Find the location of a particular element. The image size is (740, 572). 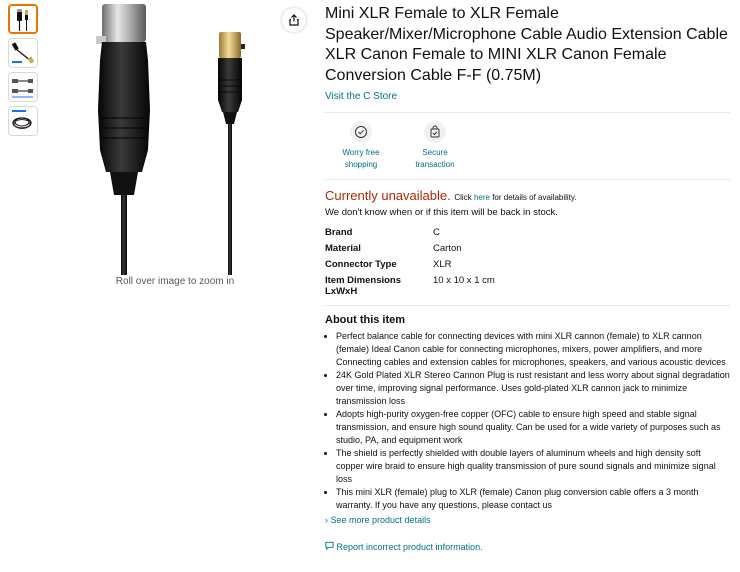

zoom-hint: Roll over image to zoom in is located at coordinates (175, 281).